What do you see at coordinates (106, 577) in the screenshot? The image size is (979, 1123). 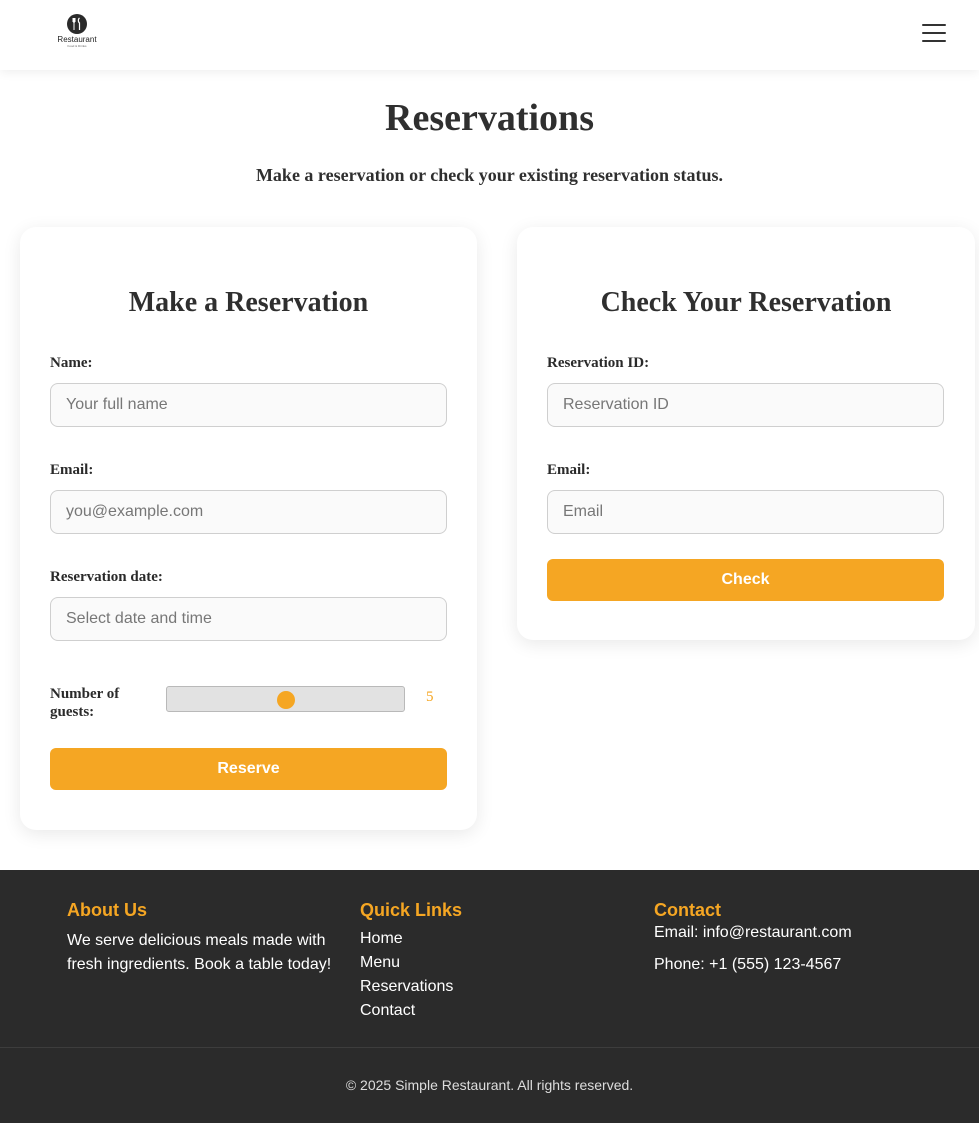 I see `date-label: Reservation date:` at bounding box center [106, 577].